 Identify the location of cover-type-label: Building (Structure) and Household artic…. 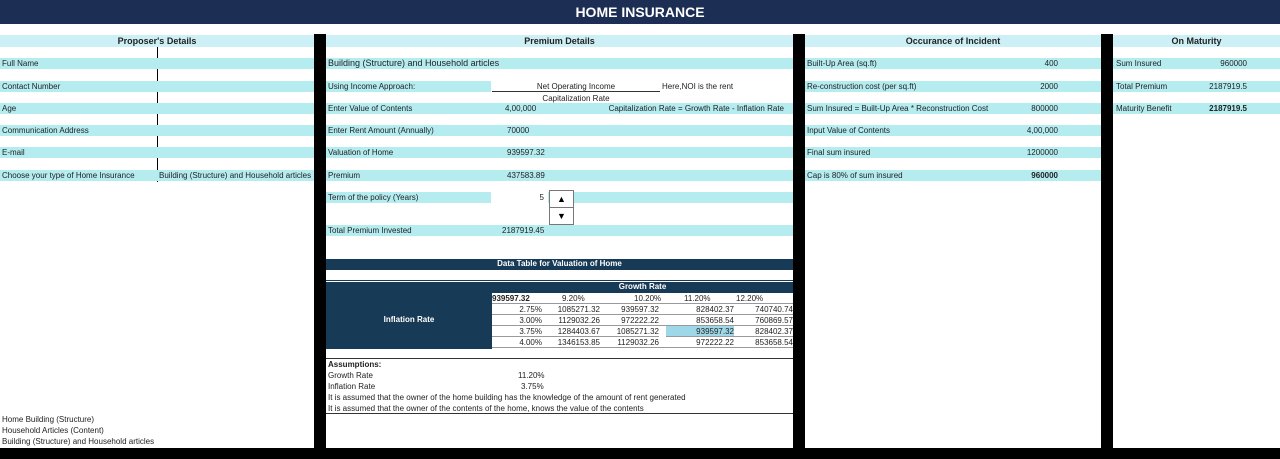
(414, 63).